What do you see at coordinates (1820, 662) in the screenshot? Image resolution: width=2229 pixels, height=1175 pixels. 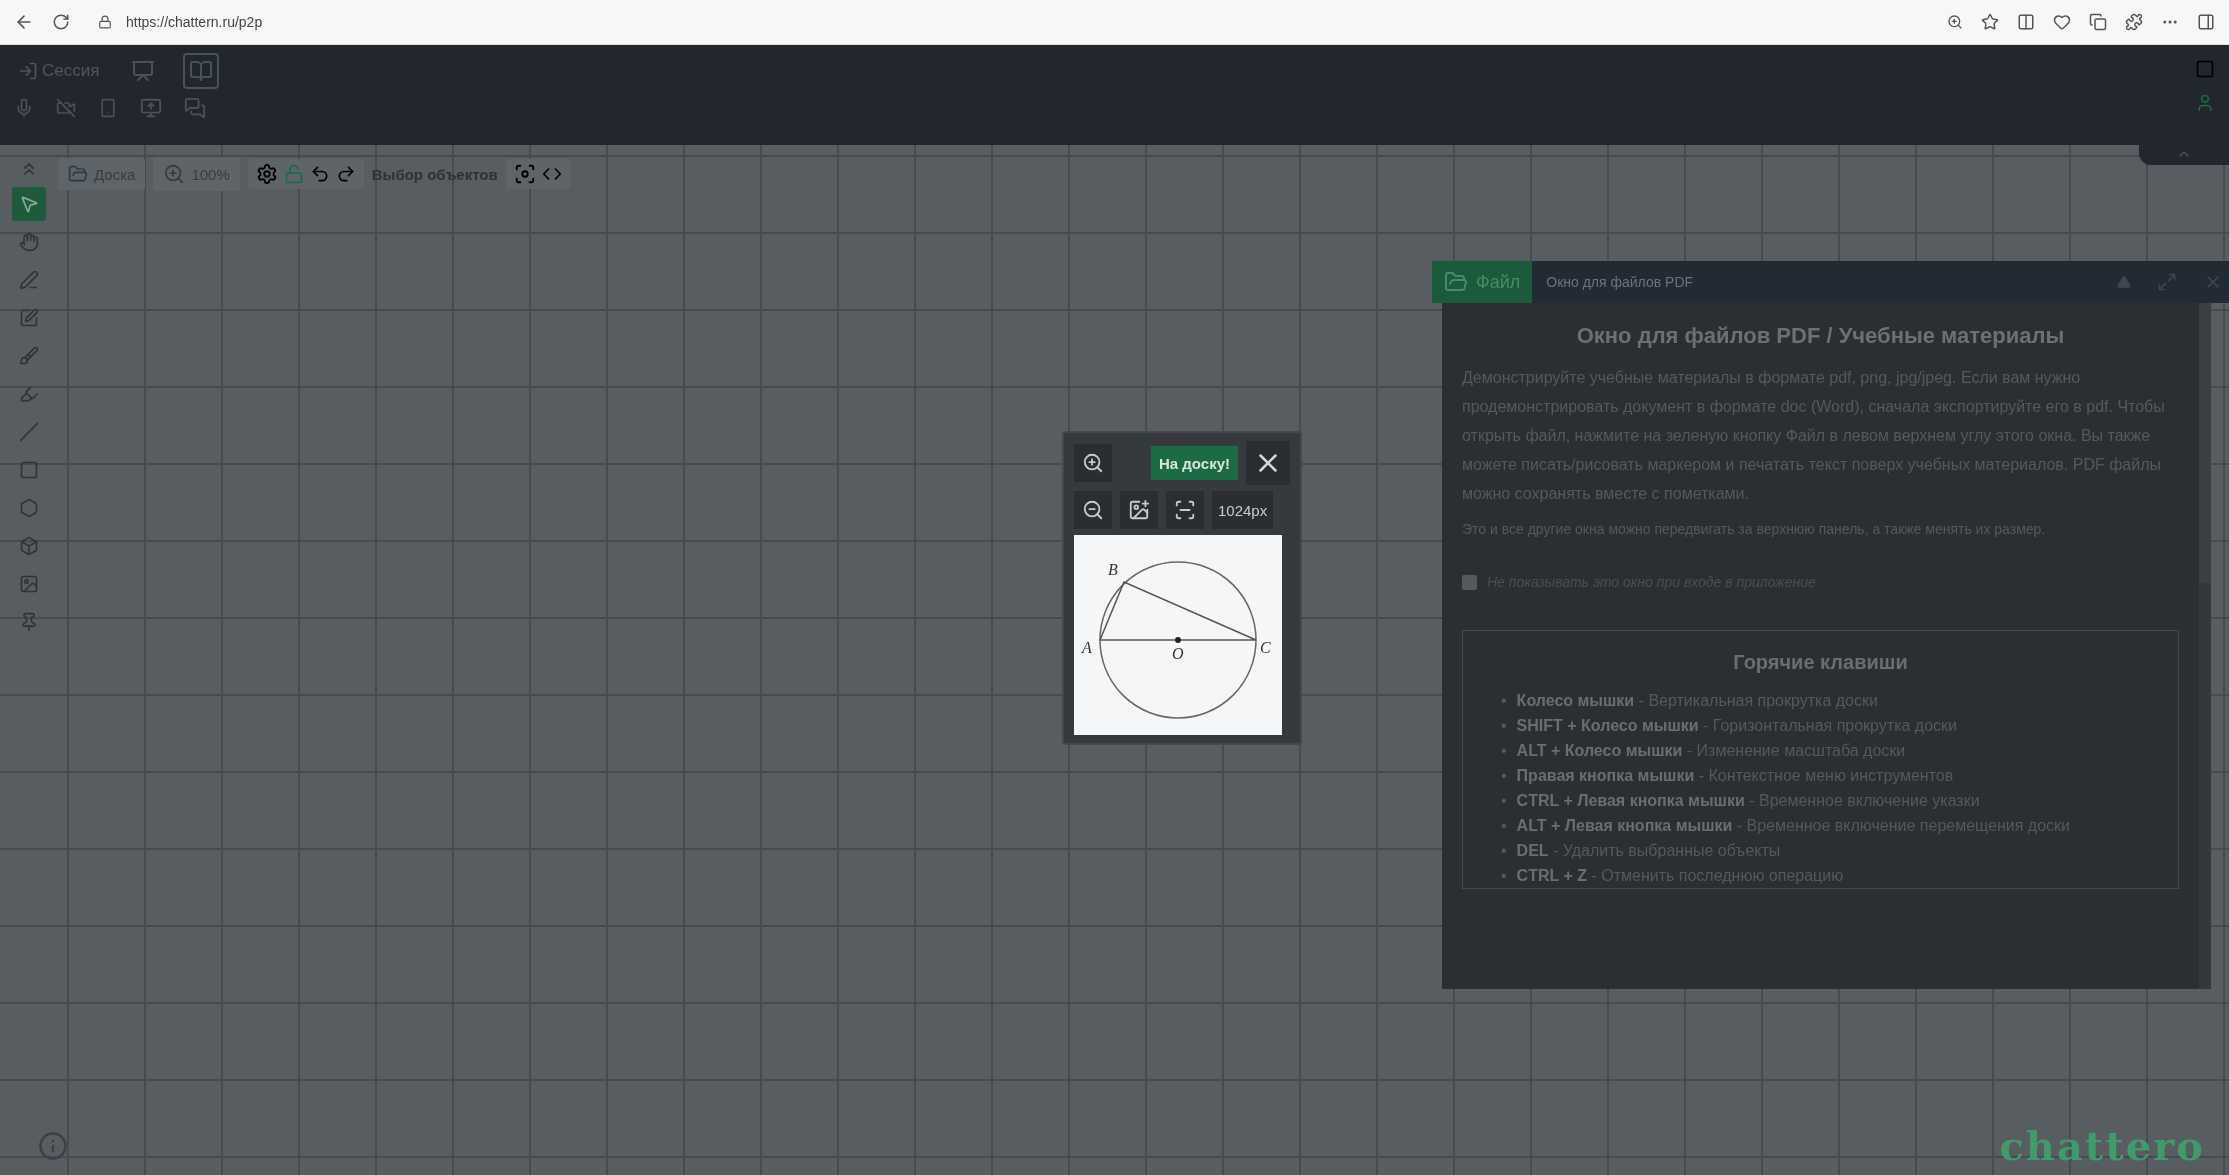 I see `hotkeys-heading: Горячие клавиши` at bounding box center [1820, 662].